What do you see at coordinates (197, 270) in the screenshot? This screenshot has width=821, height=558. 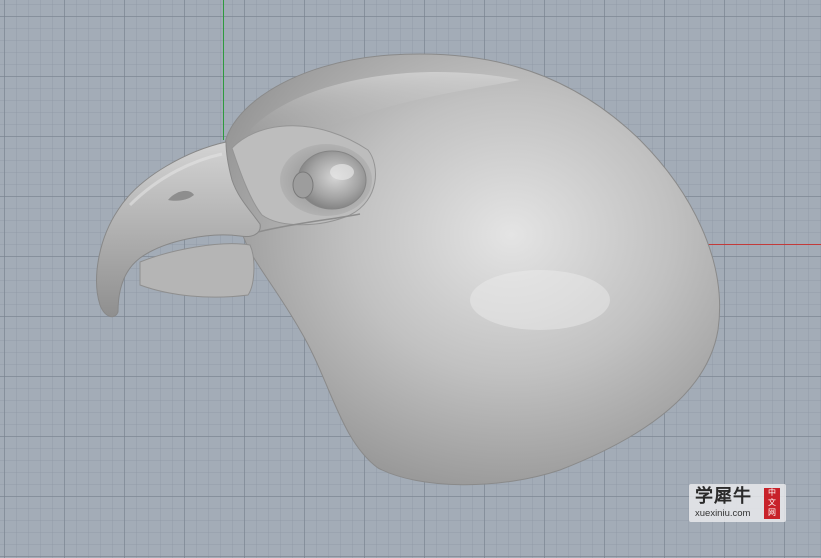 I see `lower-mandible` at bounding box center [197, 270].